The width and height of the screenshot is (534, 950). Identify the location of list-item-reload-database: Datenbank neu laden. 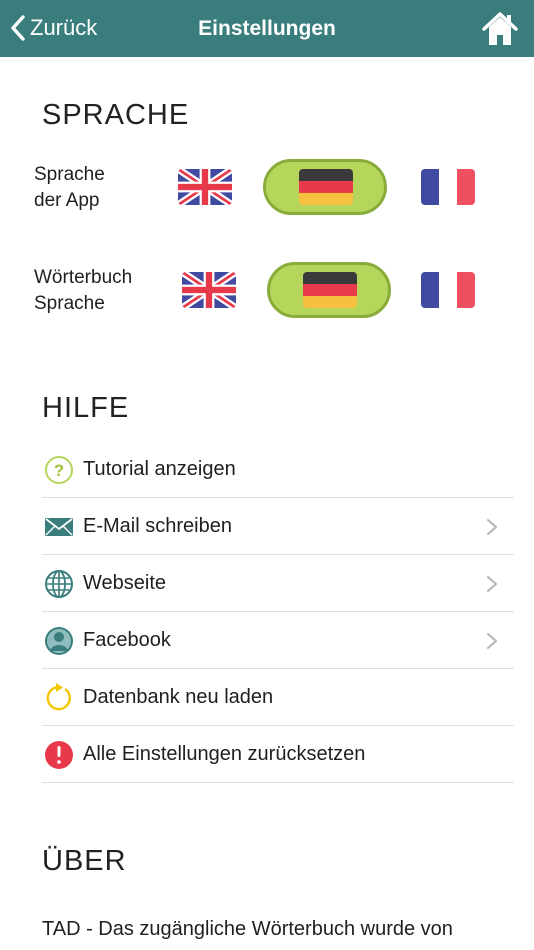
(278, 697).